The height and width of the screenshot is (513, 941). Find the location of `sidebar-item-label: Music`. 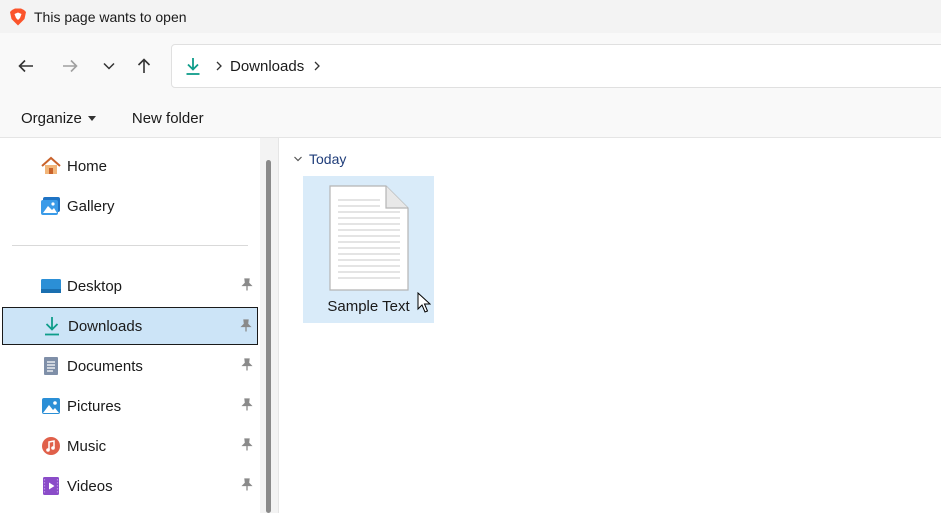

sidebar-item-label: Music is located at coordinates (87, 446).